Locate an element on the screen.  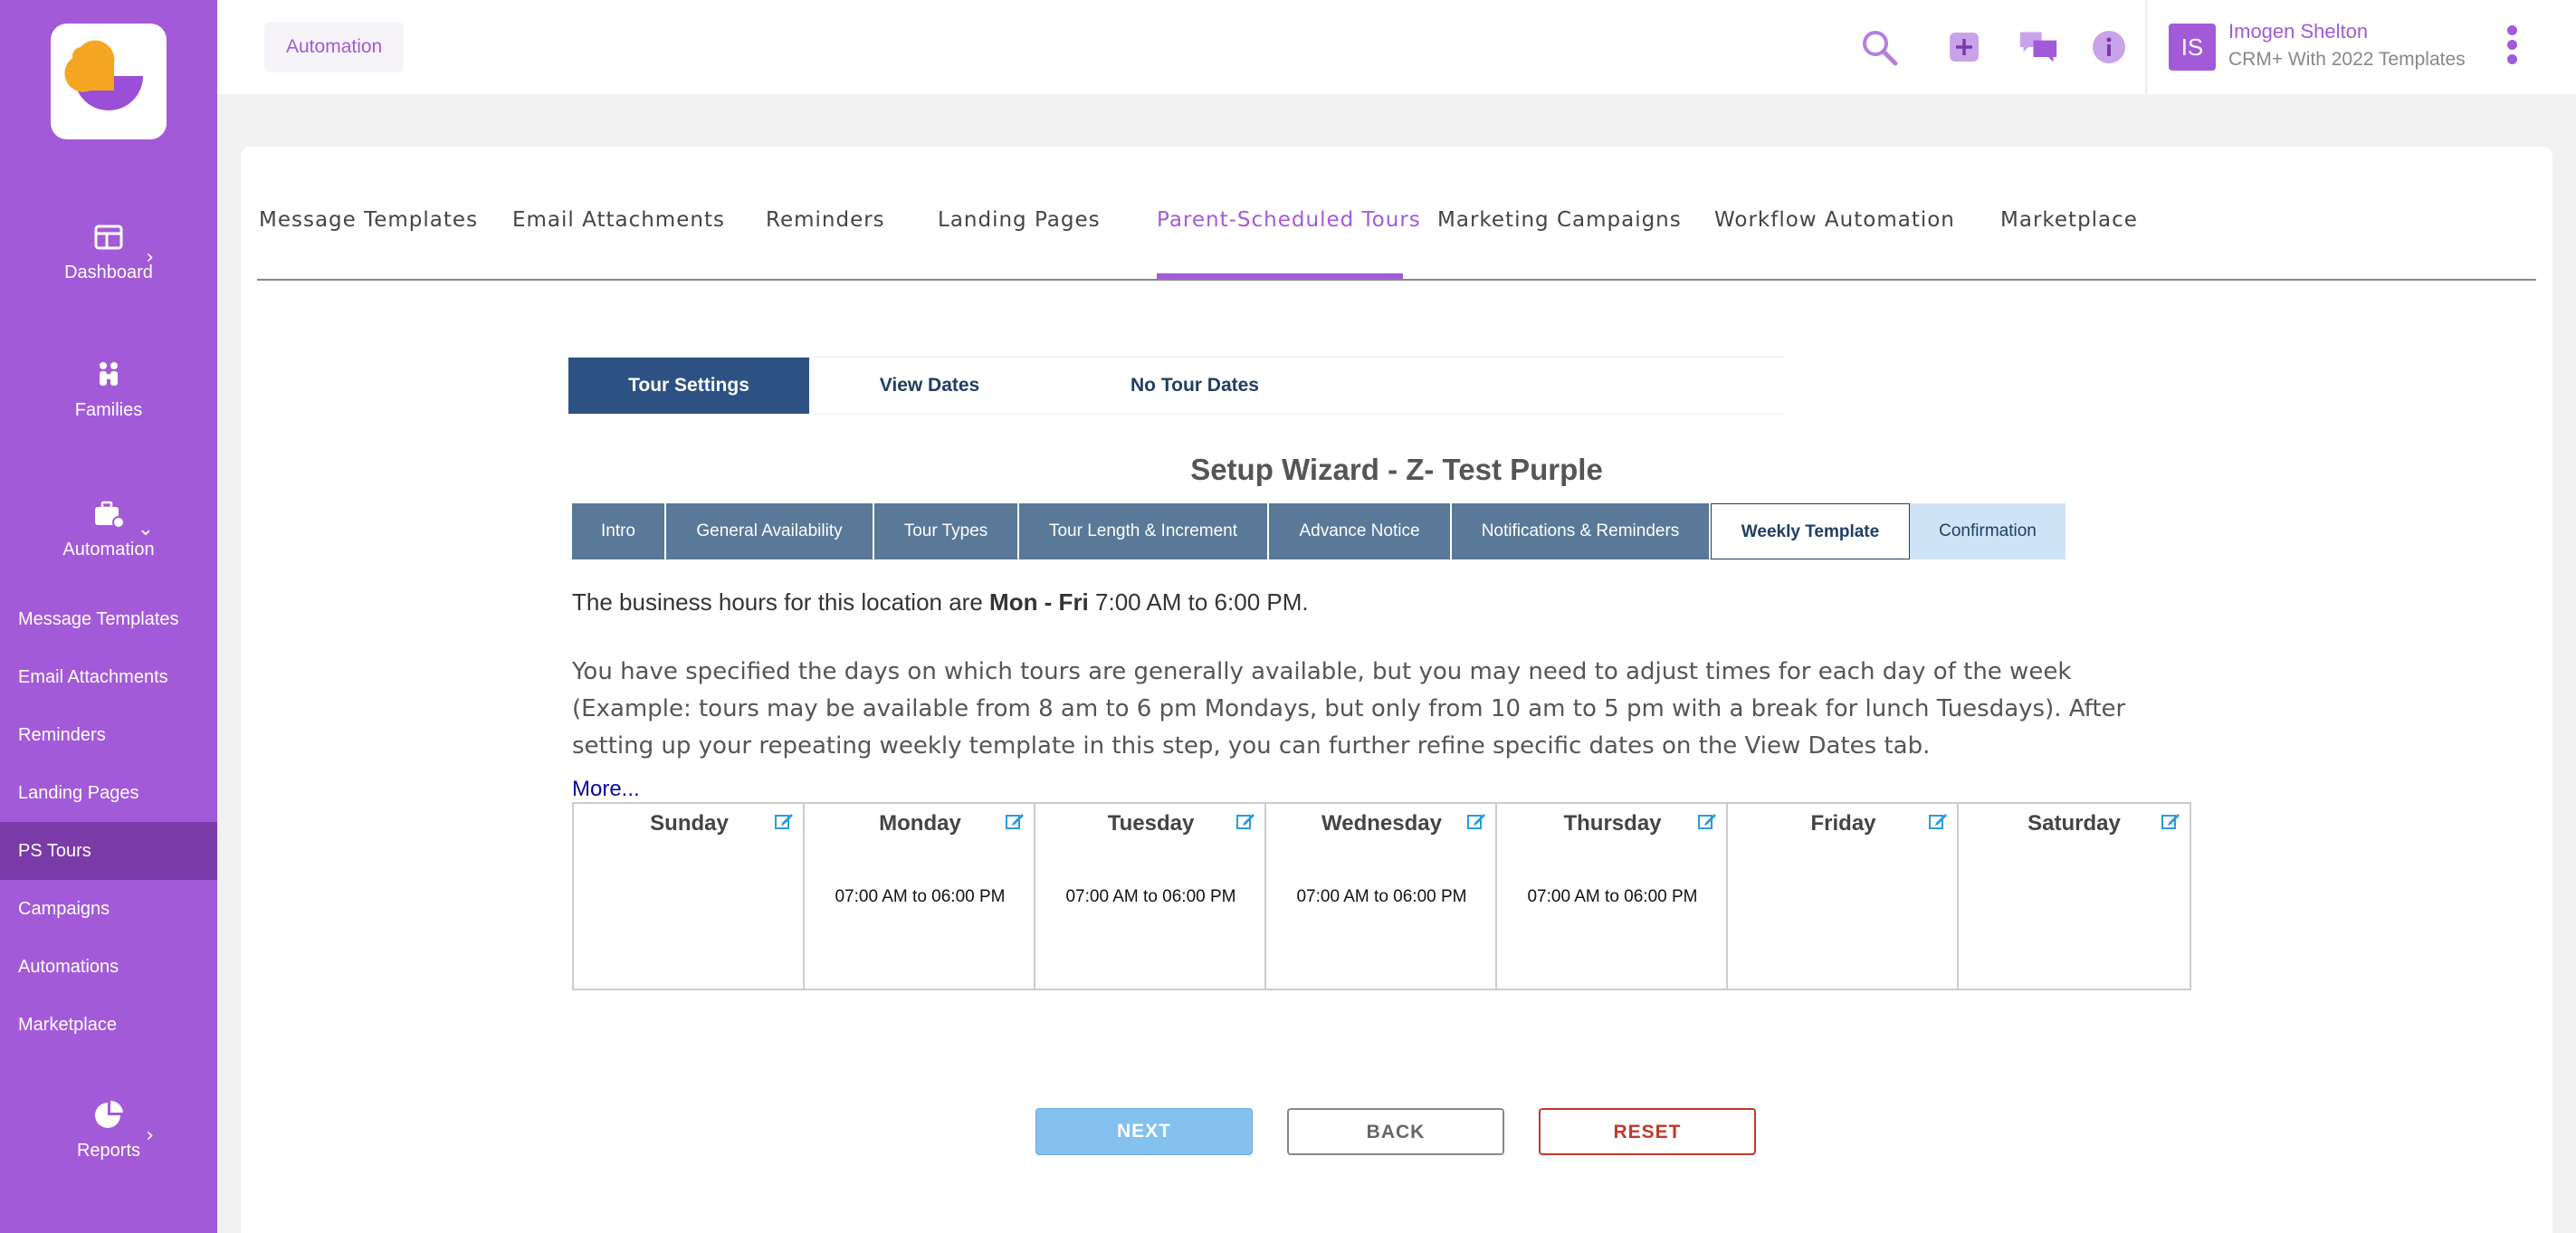
day-name: Friday is located at coordinates (1843, 824).